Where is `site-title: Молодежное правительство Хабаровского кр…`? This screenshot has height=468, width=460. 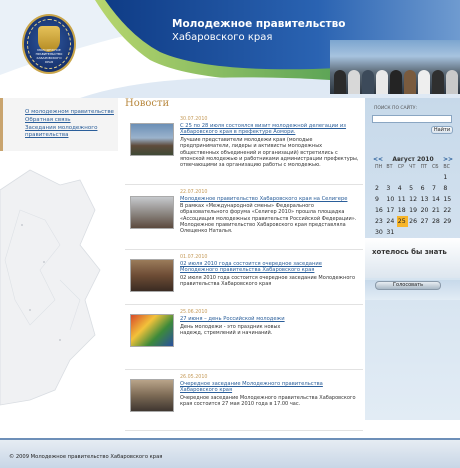 site-title: Молодежное правительство Хабаровского кр… is located at coordinates (258, 31).